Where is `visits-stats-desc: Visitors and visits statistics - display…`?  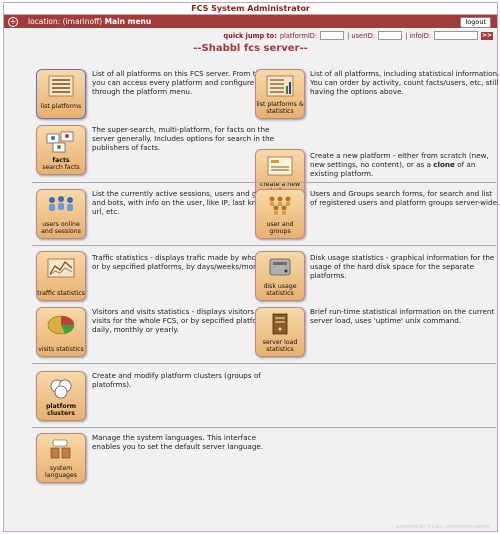 visits-stats-desc: Visitors and visits statistics - display… is located at coordinates (182, 320).